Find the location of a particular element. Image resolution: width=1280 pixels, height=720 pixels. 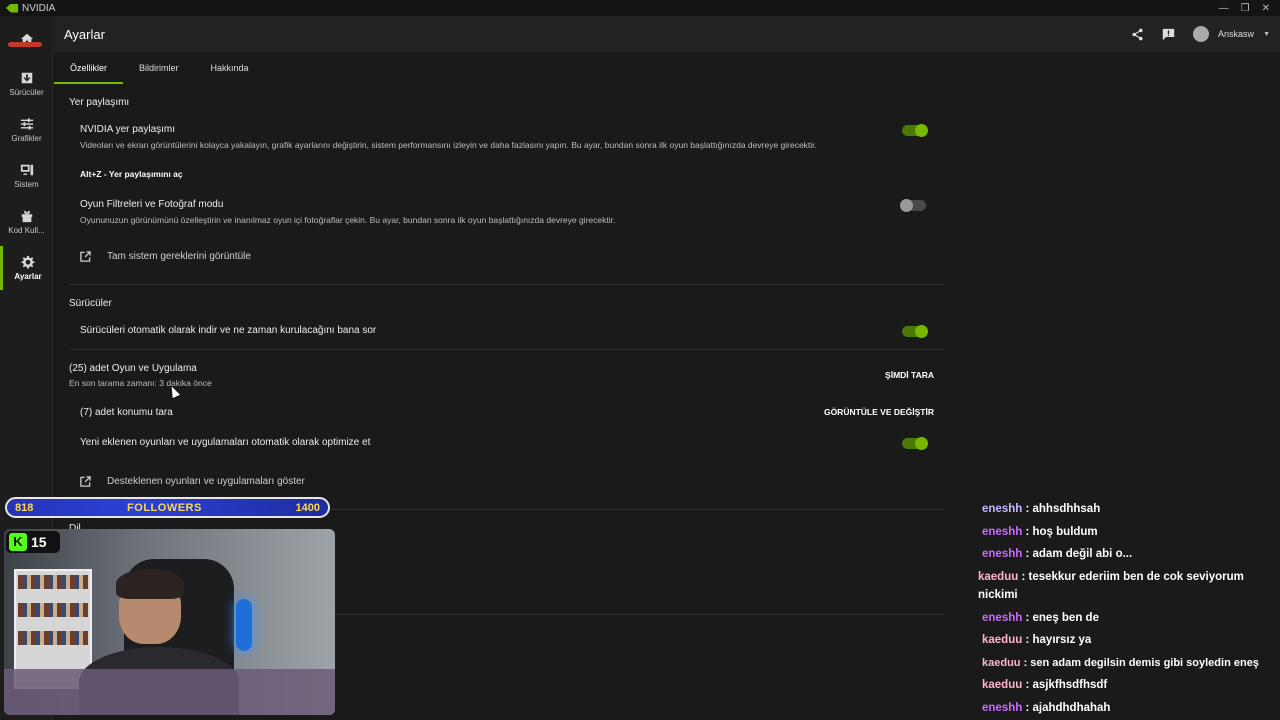

sidebar-item-drivers: Sürücüler is located at coordinates (26, 84).